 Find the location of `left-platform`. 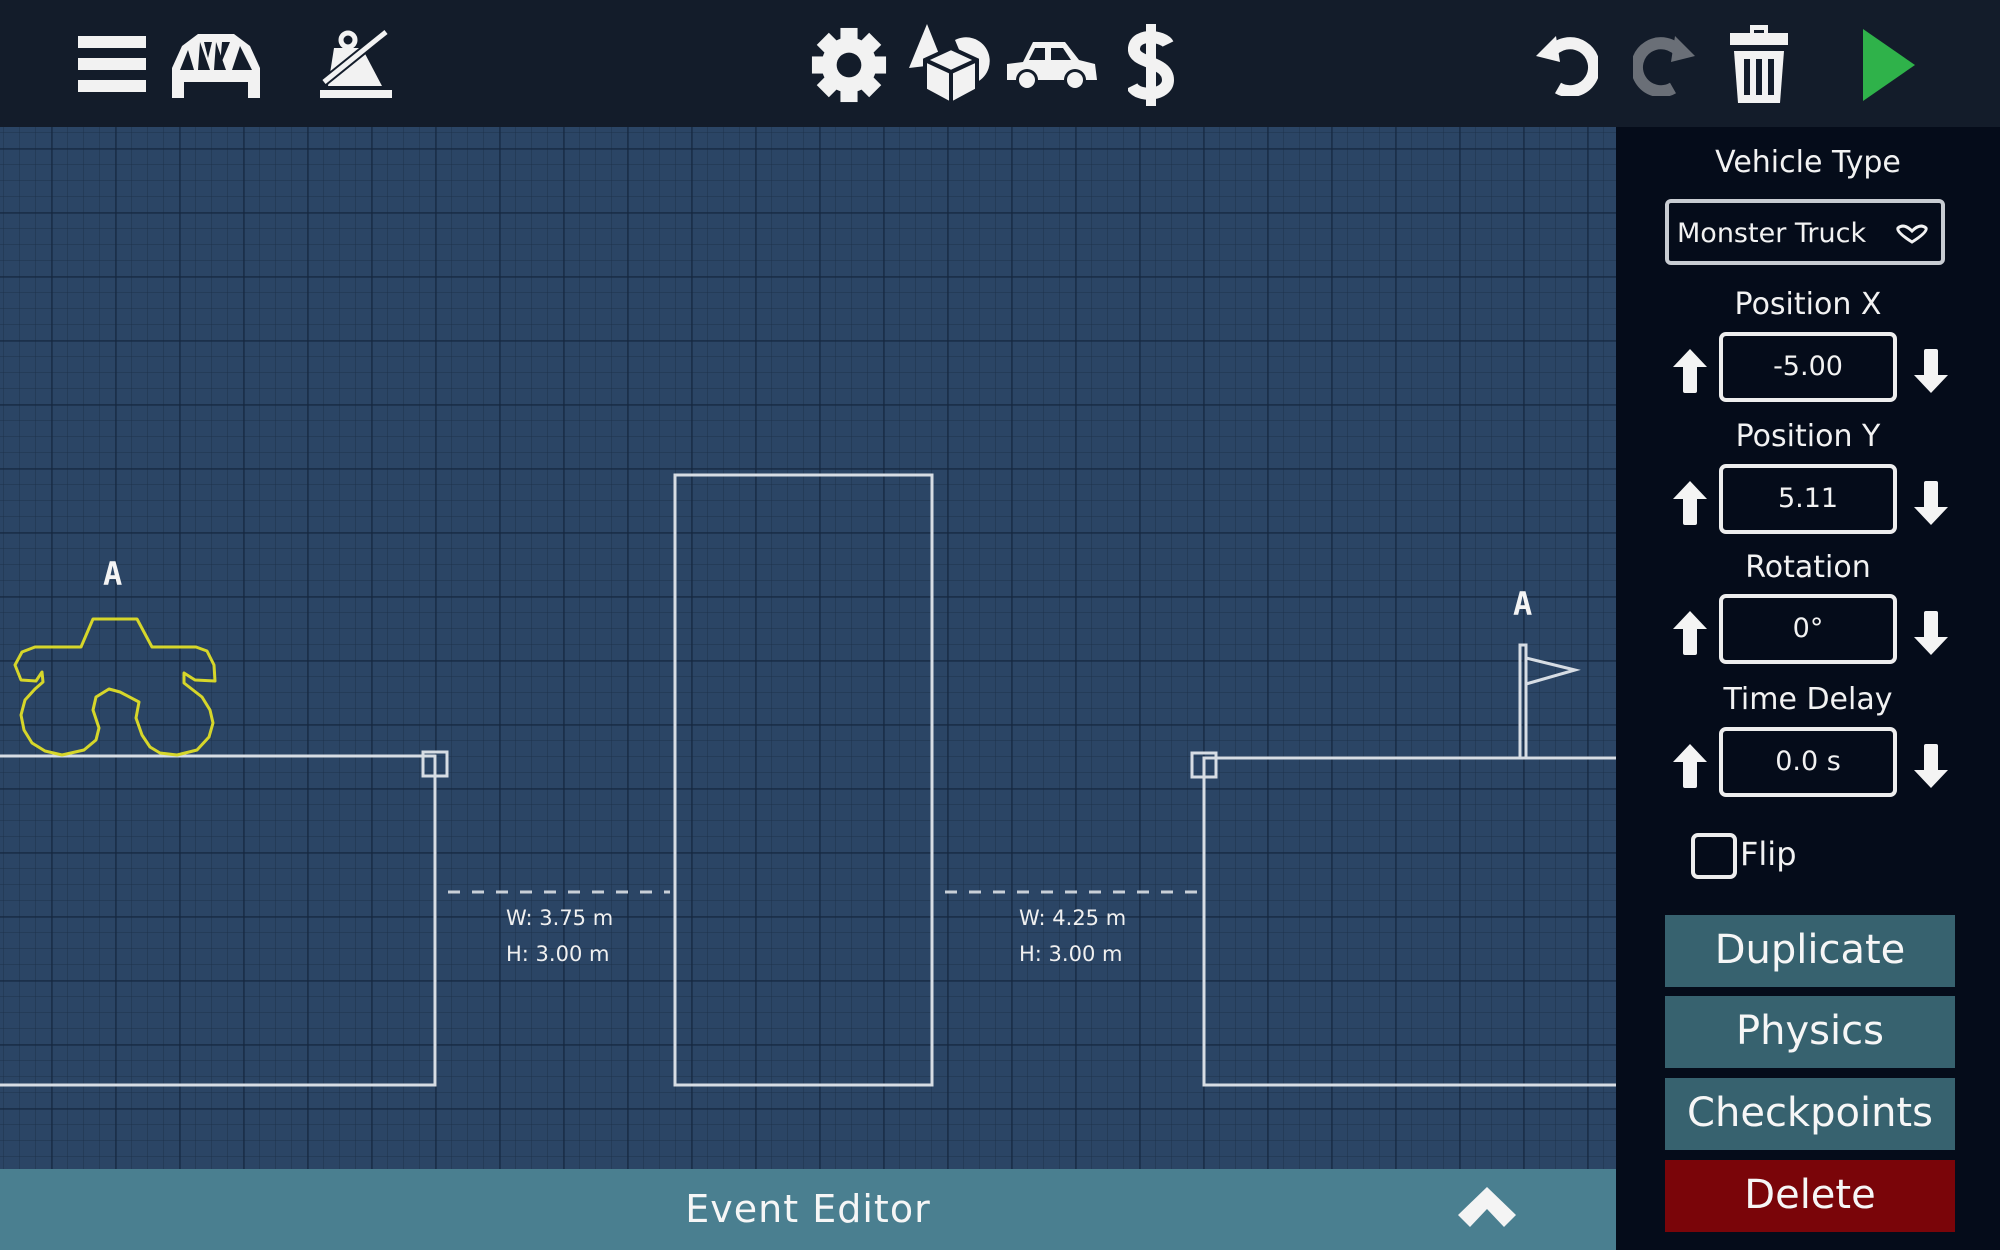

left-platform is located at coordinates (218, 920).